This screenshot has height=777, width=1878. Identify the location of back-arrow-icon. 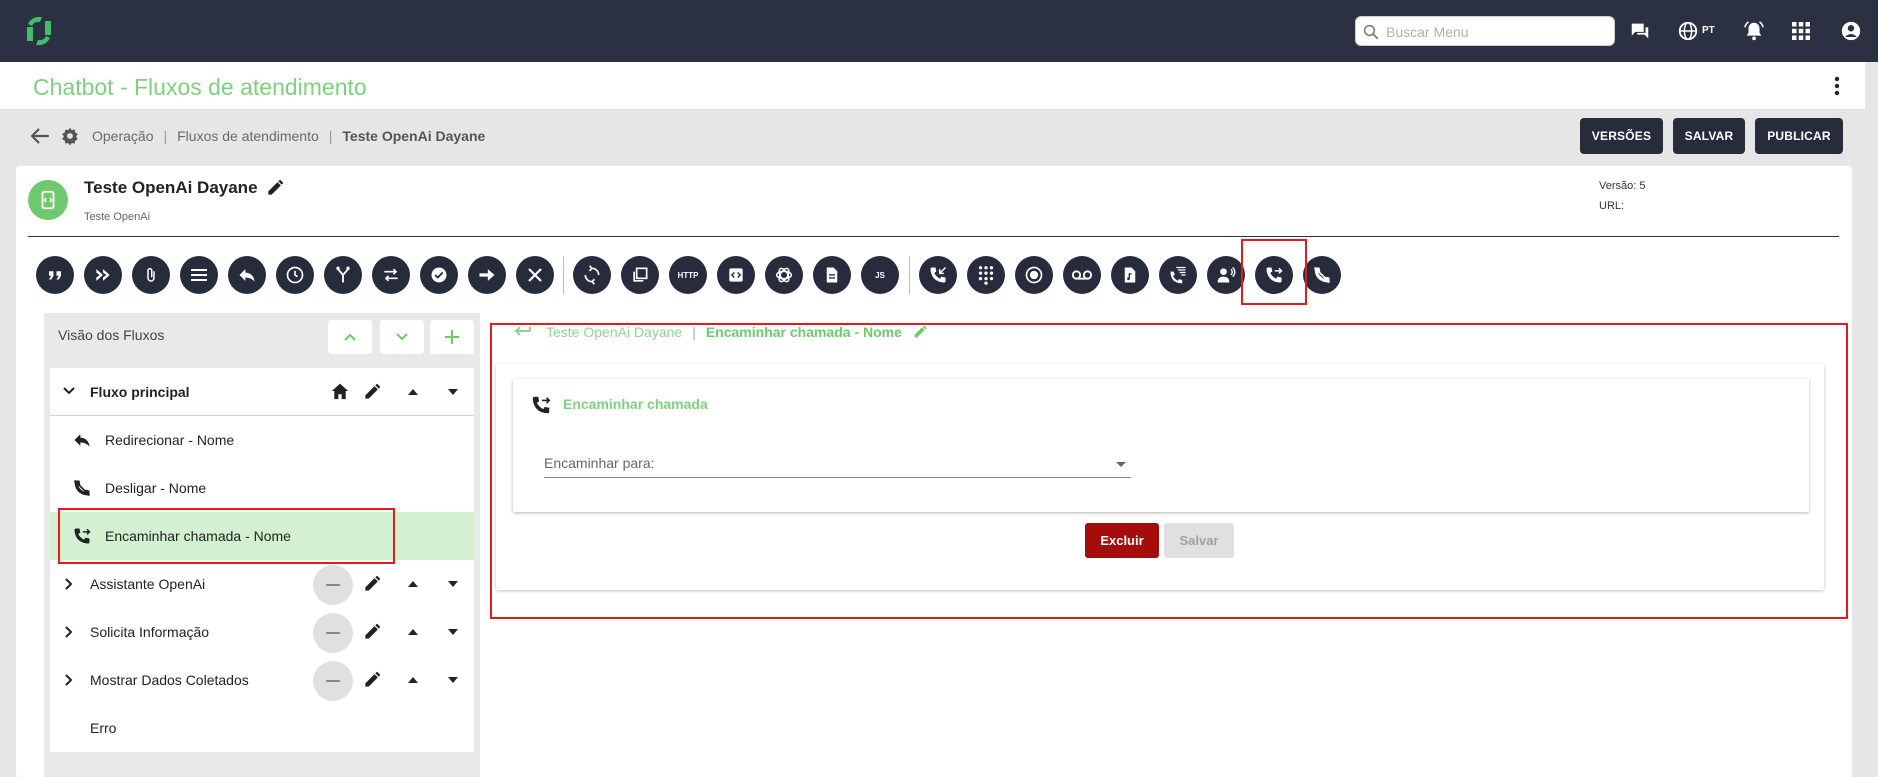
(40, 136).